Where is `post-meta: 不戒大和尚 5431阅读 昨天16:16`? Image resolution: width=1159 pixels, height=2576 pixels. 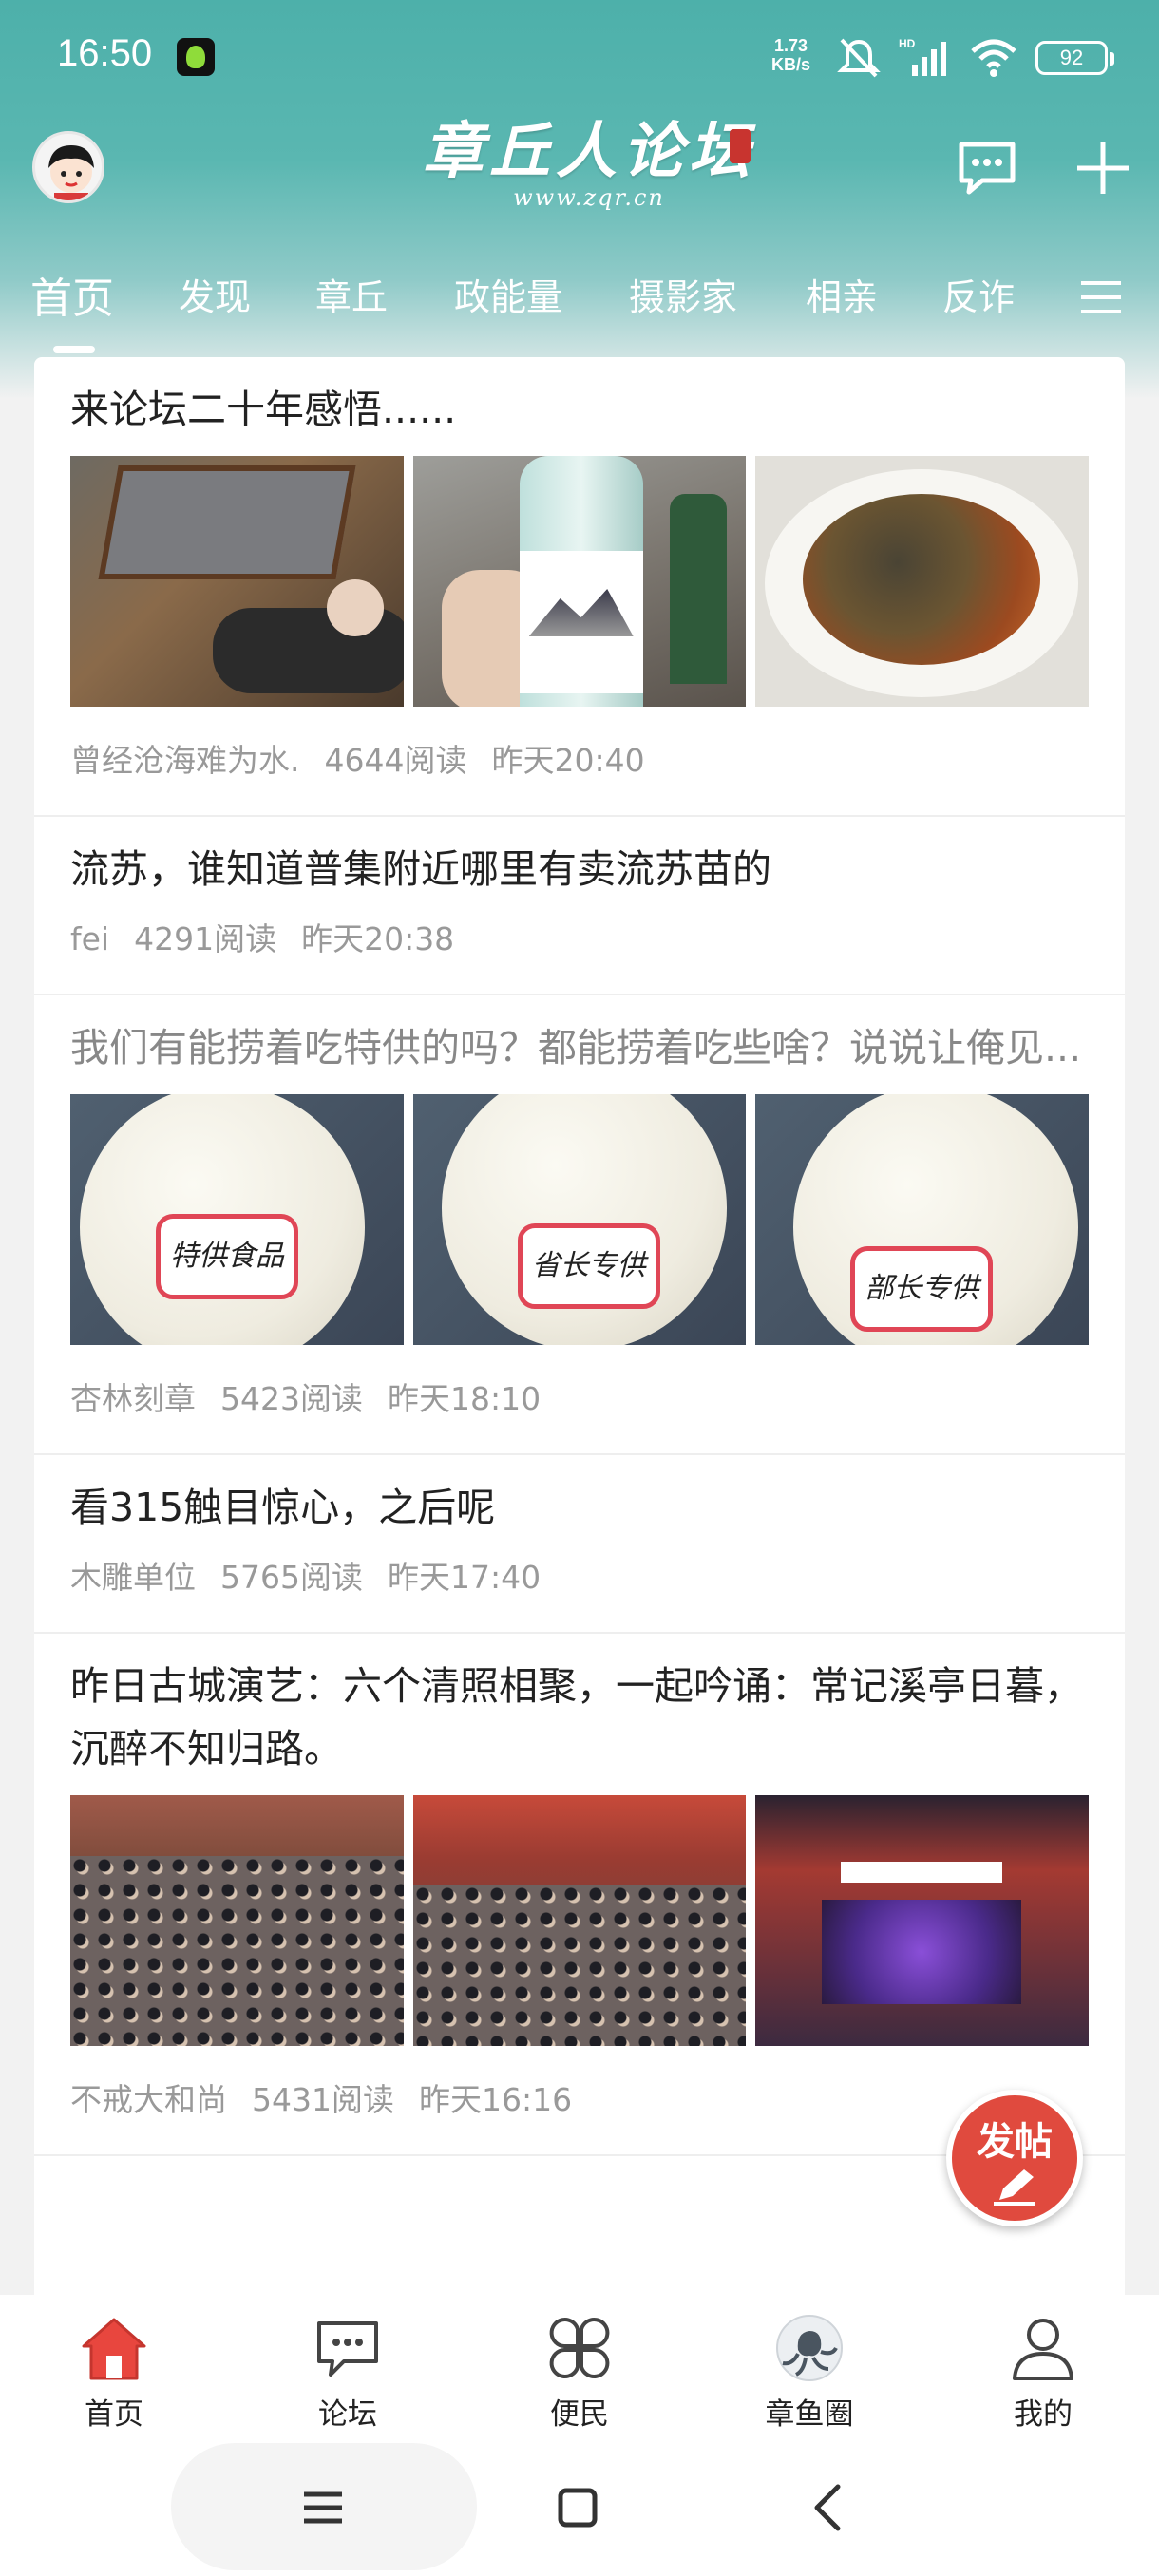 post-meta: 不戒大和尚 5431阅读 昨天16:16 is located at coordinates (579, 2100).